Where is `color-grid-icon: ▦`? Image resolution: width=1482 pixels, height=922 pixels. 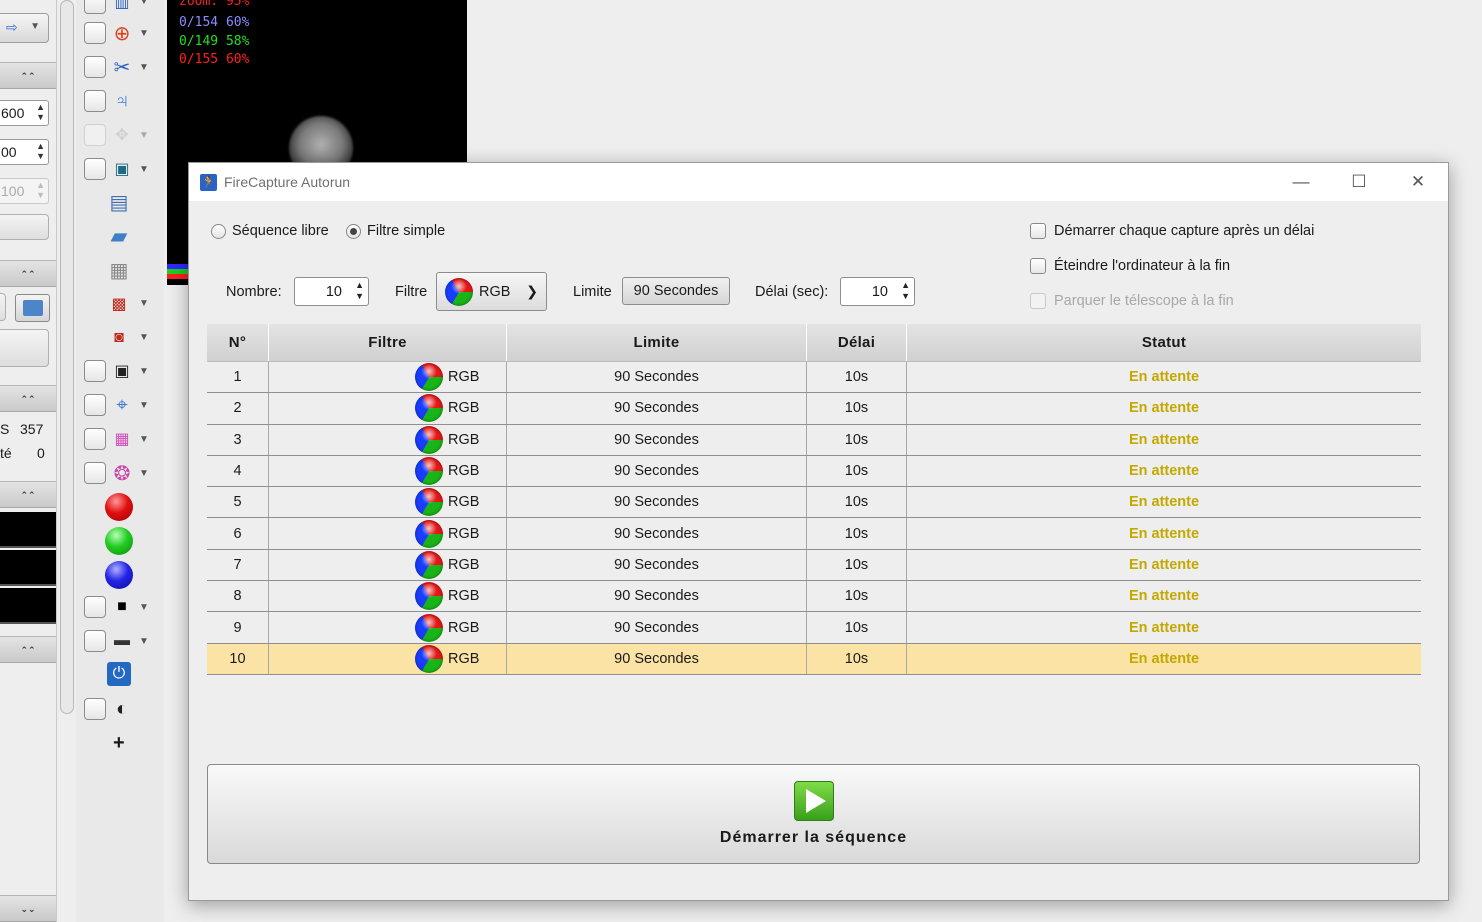
color-grid-icon: ▦ is located at coordinates (122, 439).